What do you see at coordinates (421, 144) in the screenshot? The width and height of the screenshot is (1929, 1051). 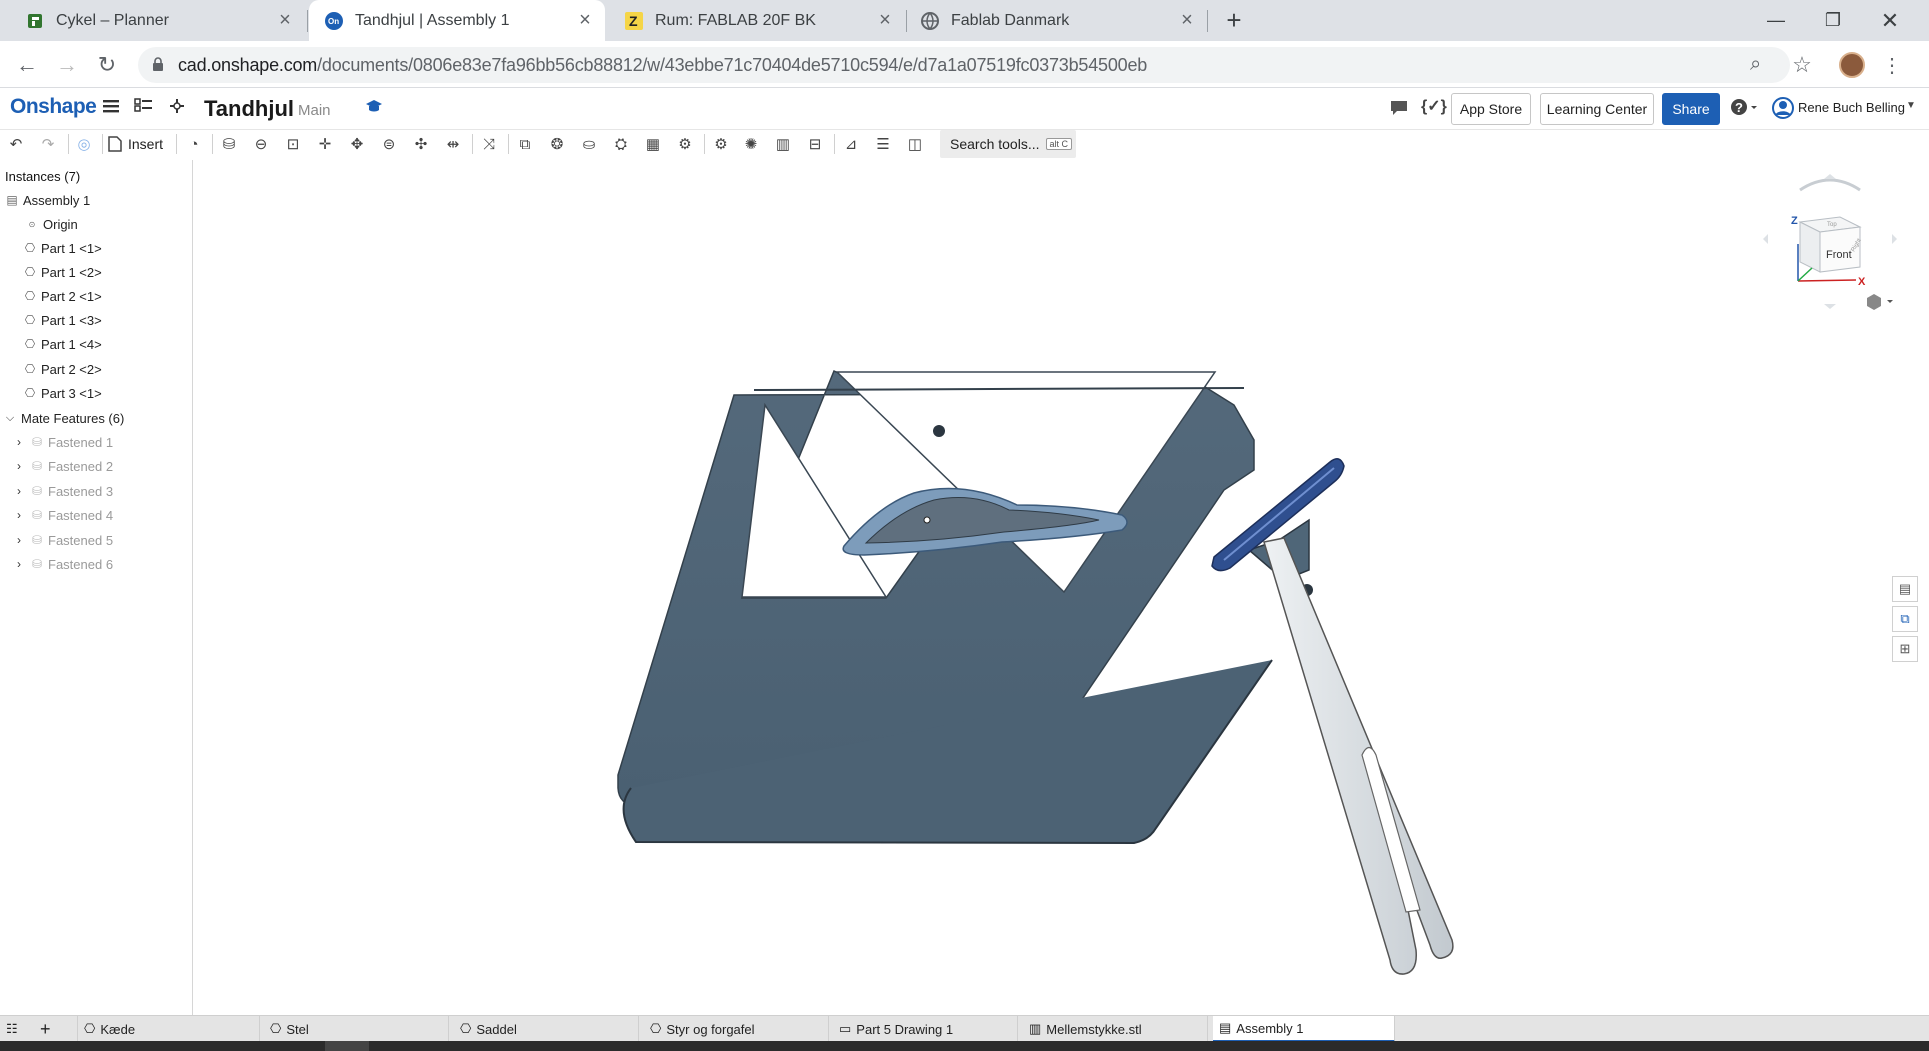 I see `ball-mate-icon: ✣` at bounding box center [421, 144].